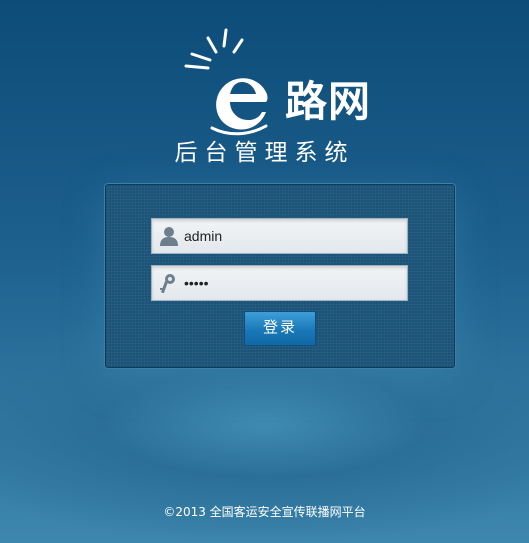  What do you see at coordinates (169, 236) in the screenshot?
I see `user-icon` at bounding box center [169, 236].